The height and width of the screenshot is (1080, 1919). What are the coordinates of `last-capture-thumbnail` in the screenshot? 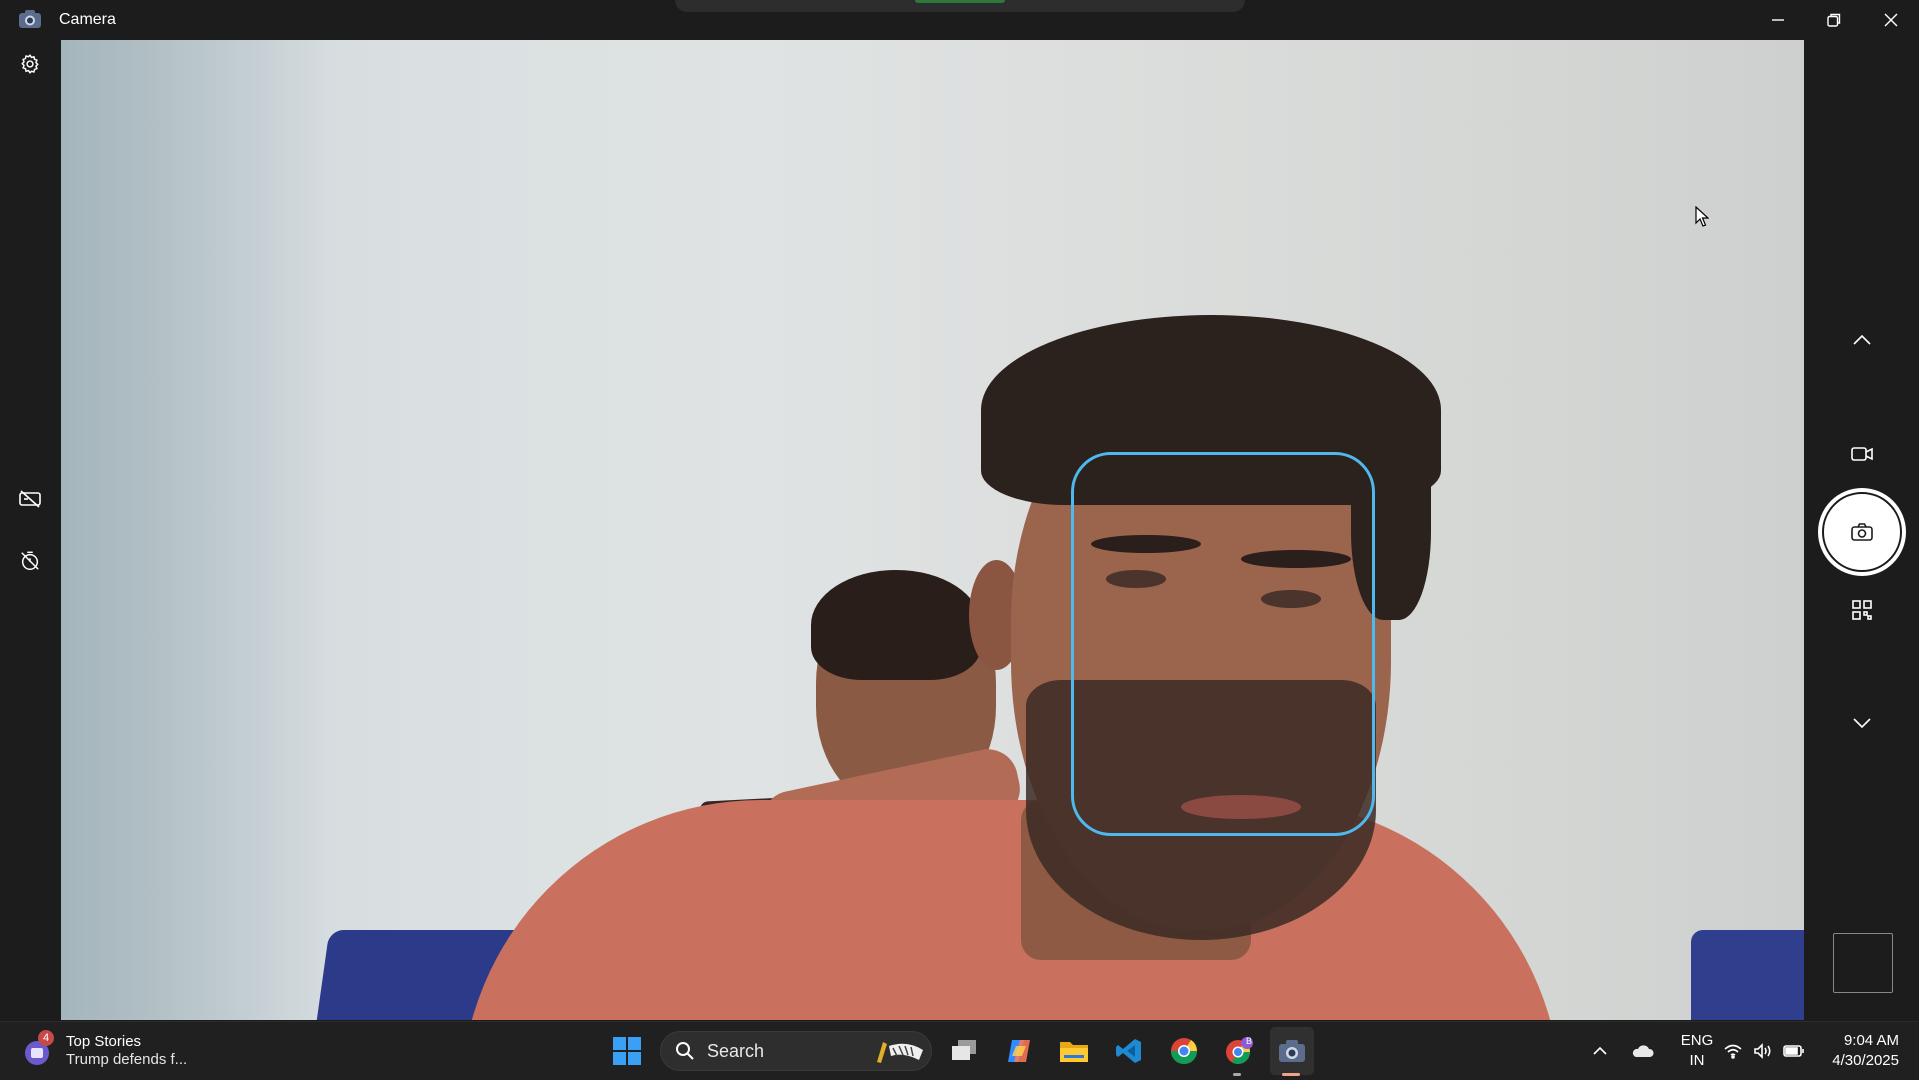 It's located at (1863, 963).